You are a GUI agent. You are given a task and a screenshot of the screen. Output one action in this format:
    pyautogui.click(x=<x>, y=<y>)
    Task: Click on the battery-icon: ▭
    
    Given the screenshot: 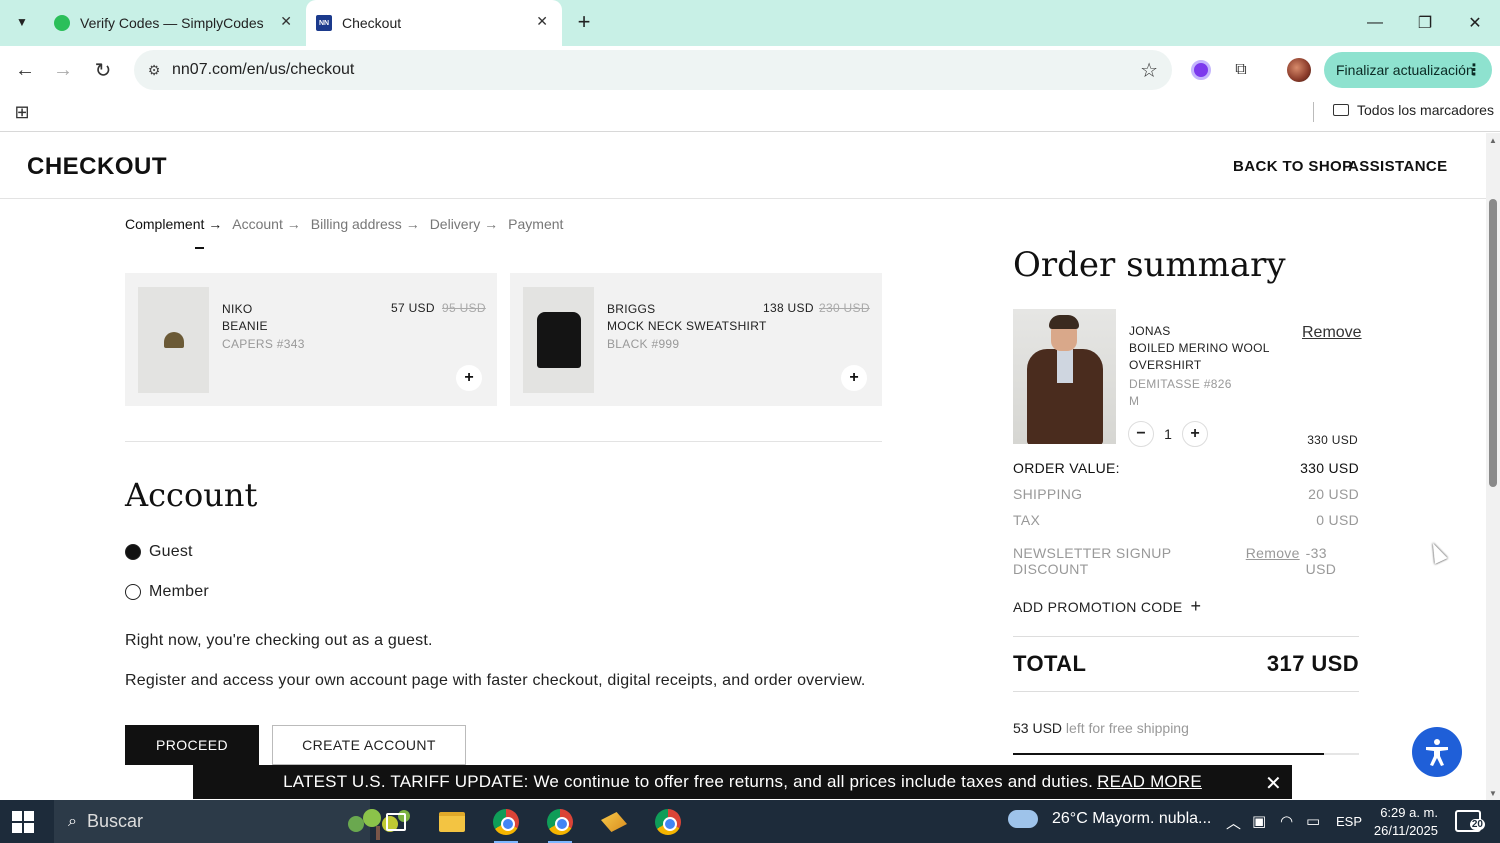 What is the action you would take?
    pyautogui.click(x=1313, y=821)
    